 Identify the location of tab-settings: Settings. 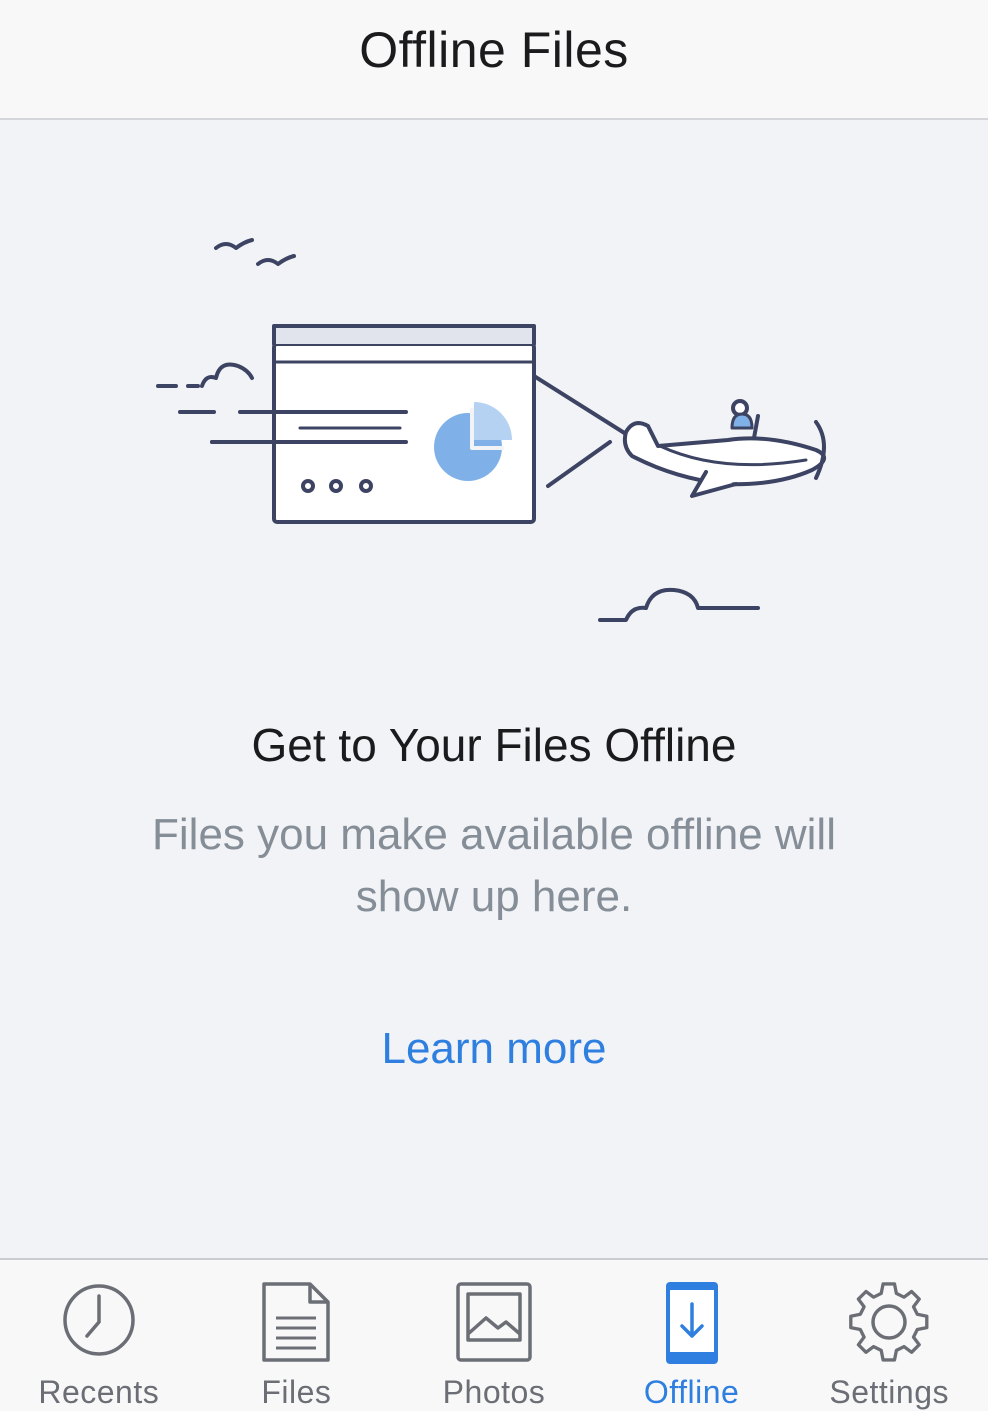
(889, 1335).